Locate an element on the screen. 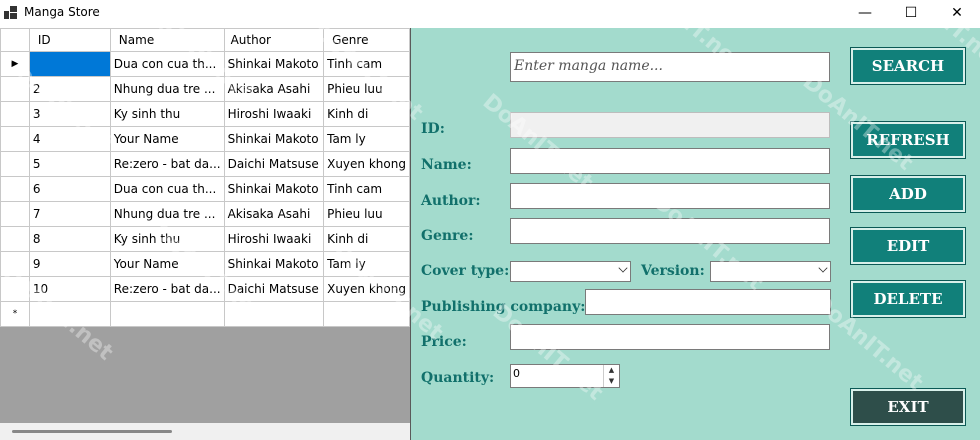 This screenshot has width=980, height=440. edit-button: EDIT is located at coordinates (908, 246).